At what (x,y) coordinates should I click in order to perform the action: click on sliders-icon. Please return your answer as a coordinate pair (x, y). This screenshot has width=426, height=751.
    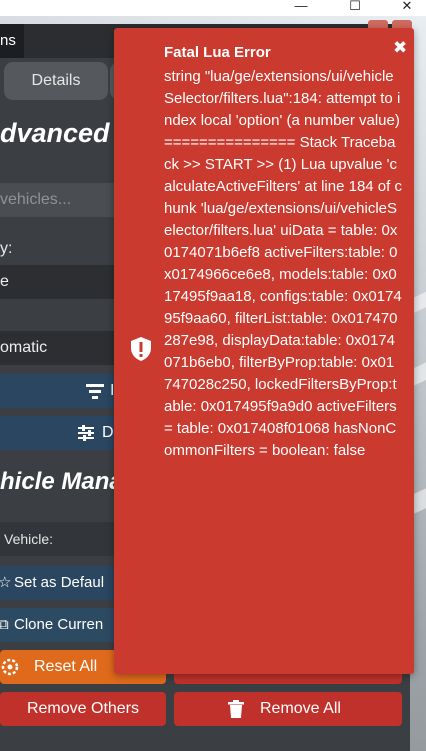
    Looking at the image, I should click on (86, 433).